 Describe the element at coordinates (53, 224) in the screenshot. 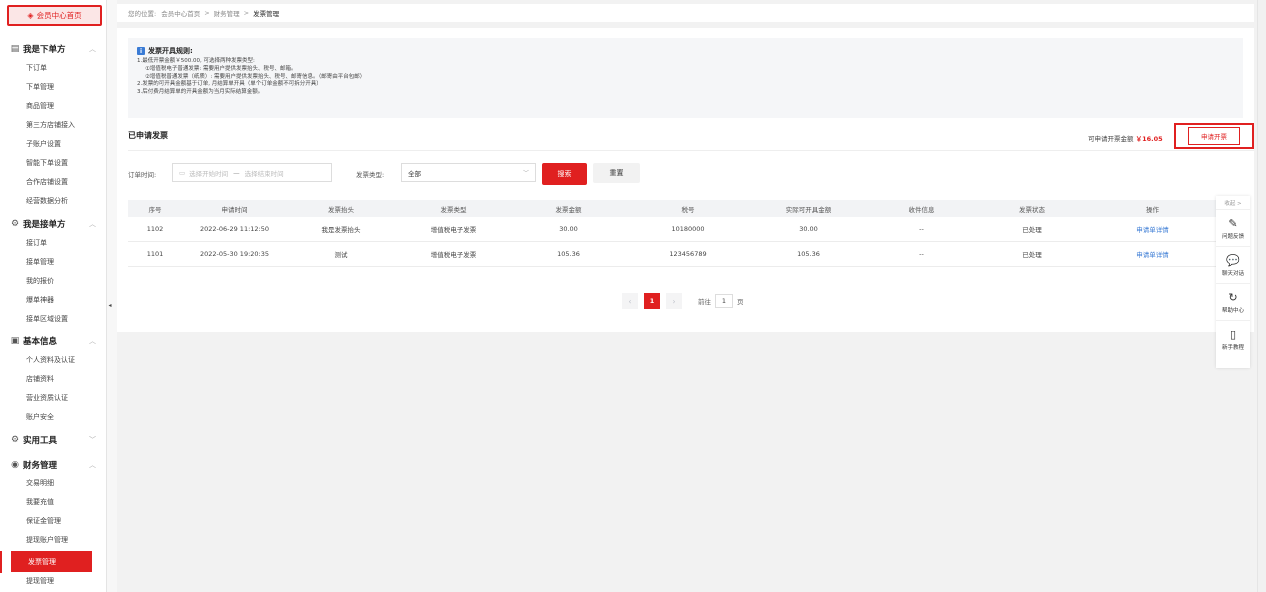

I see `sidebar-group-seller: ⚙ 我是接单方 ︿` at that location.